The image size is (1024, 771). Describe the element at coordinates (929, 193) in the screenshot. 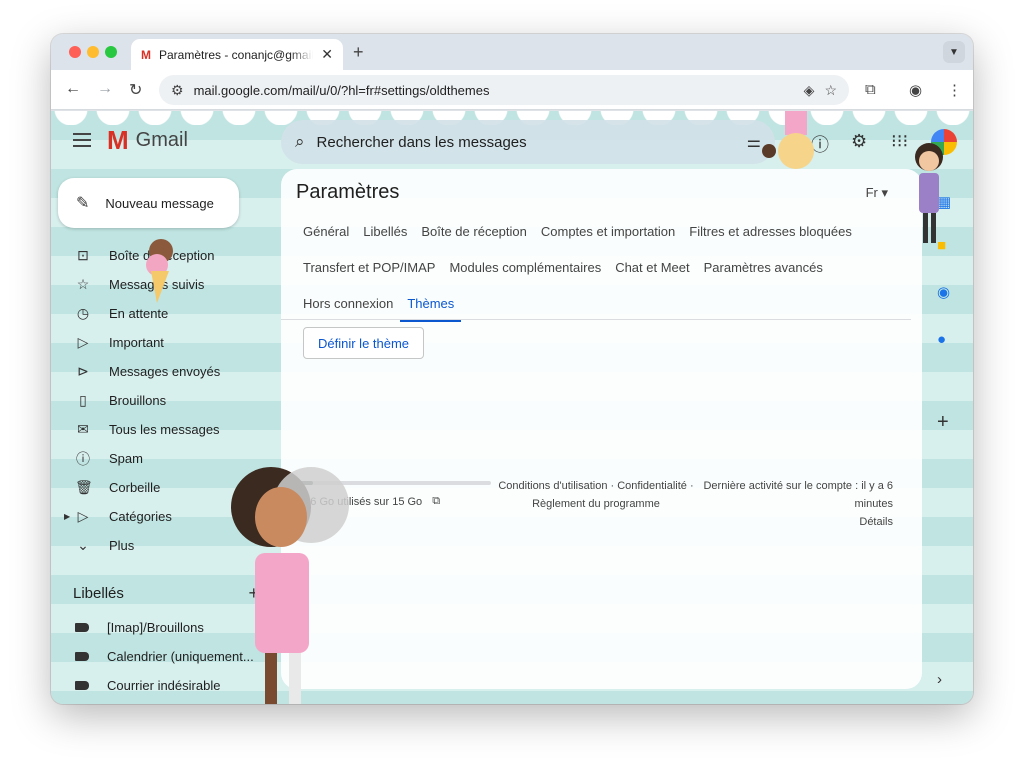

I see `girl-side-icon` at that location.